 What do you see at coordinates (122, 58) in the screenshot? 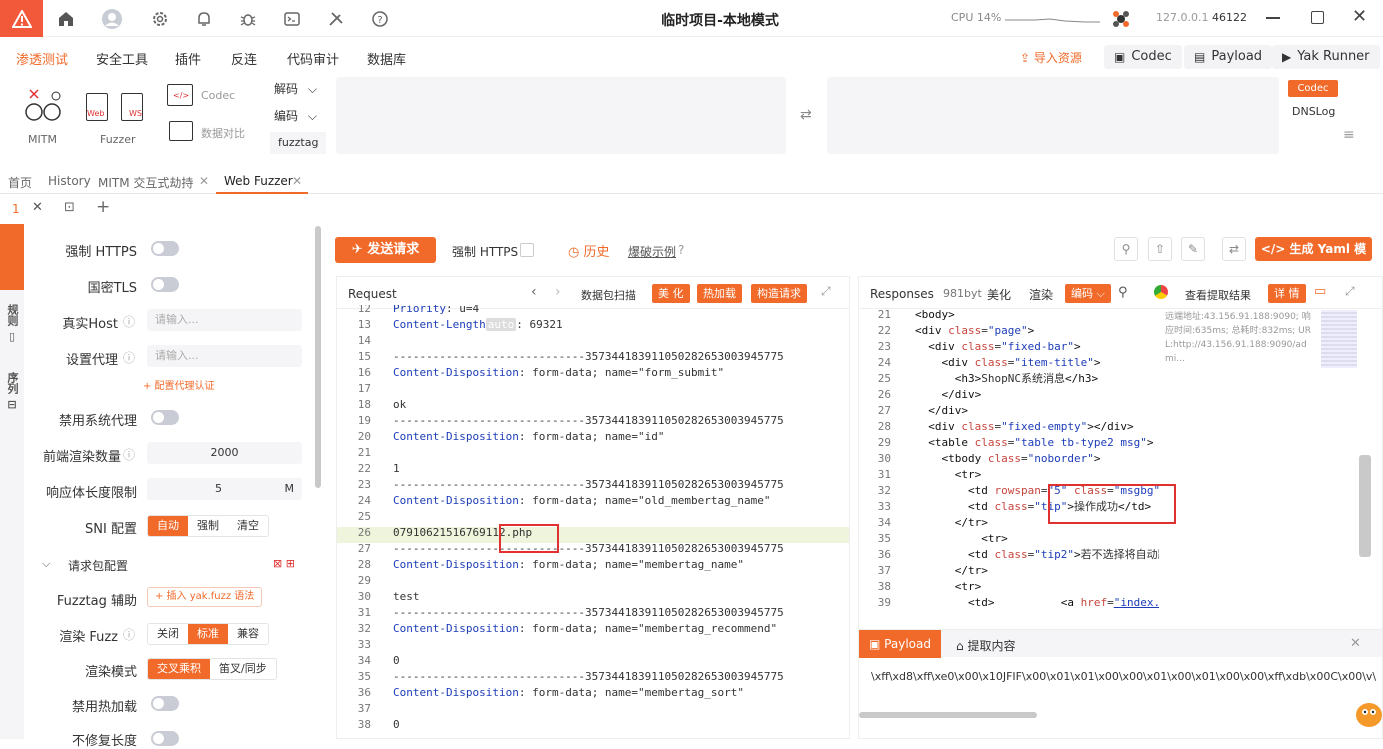
I see `menu-security-tools: 安全工具` at bounding box center [122, 58].